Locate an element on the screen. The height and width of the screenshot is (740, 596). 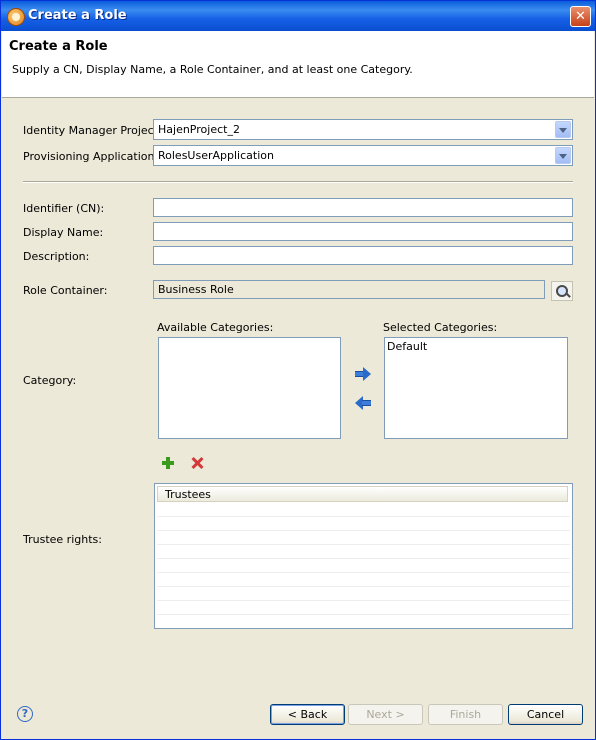
display-name-field is located at coordinates (363, 231).